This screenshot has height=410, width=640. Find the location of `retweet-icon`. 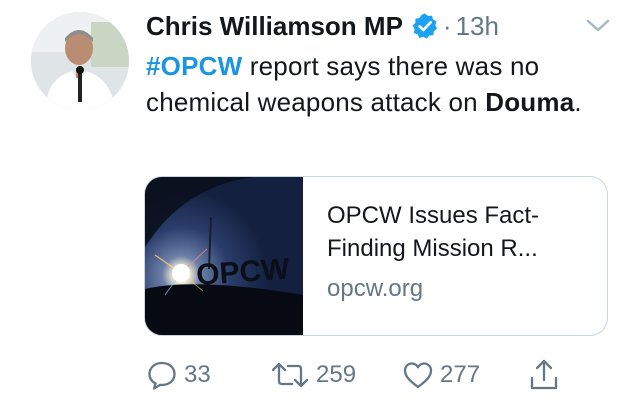

retweet-icon is located at coordinates (290, 375).